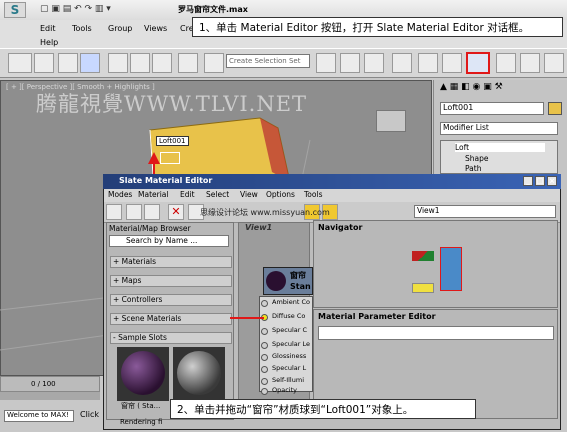 The width and height of the screenshot is (567, 432). What do you see at coordinates (289, 356) in the screenshot?
I see `slot-label: Glossiness` at bounding box center [289, 356].